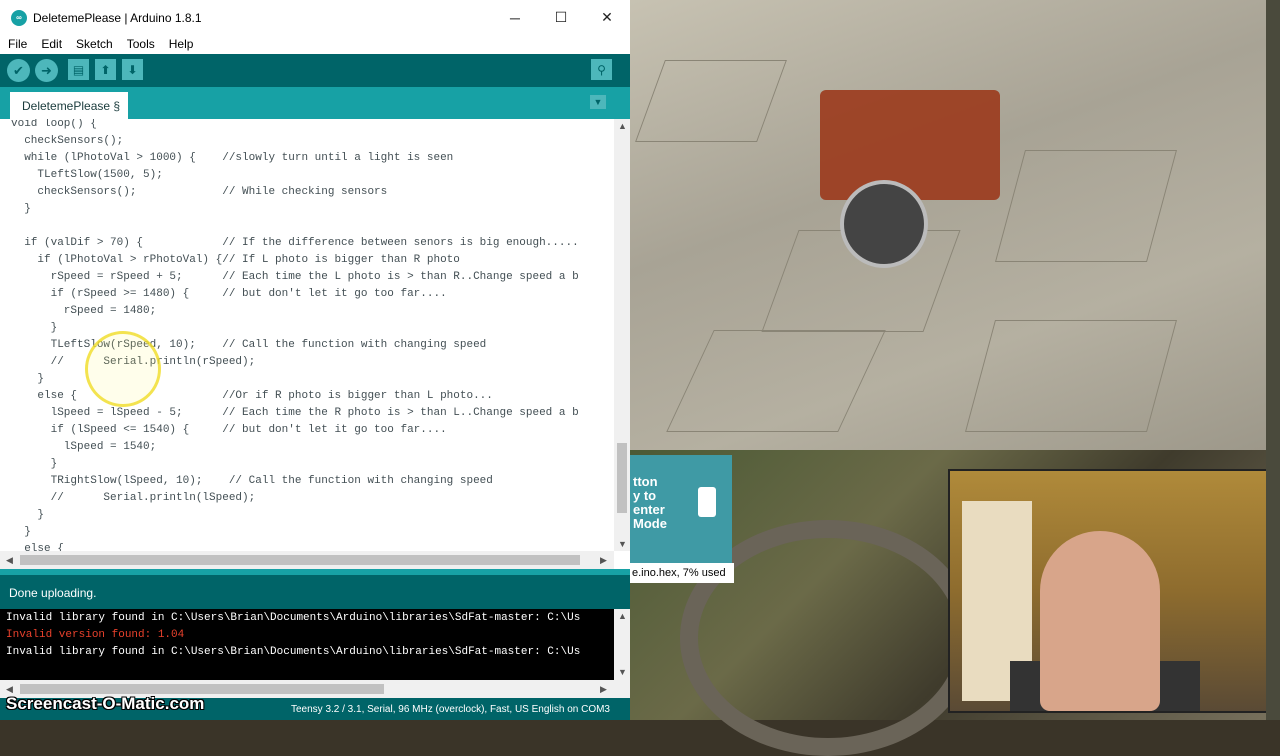 Image resolution: width=1280 pixels, height=756 pixels. I want to click on arrow-right-icon: ➜, so click(46, 70).